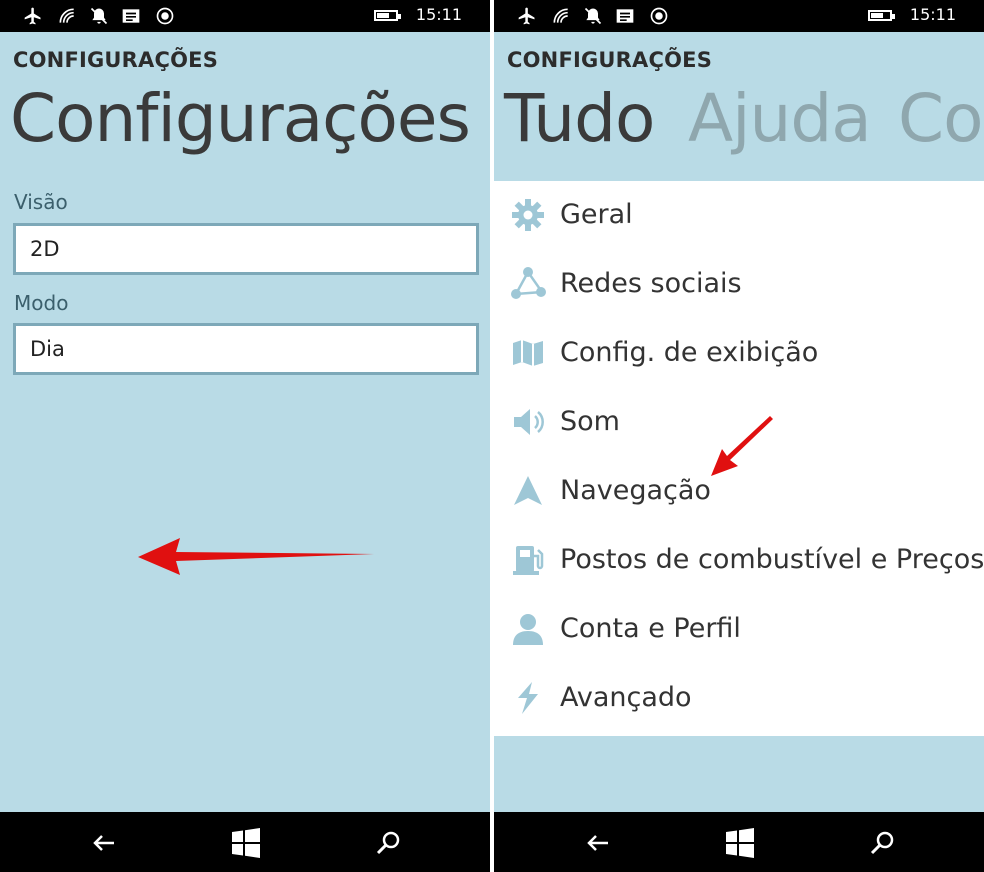 This screenshot has width=984, height=872. Describe the element at coordinates (596, 214) in the screenshot. I see `menu-item-label: Geral` at that location.